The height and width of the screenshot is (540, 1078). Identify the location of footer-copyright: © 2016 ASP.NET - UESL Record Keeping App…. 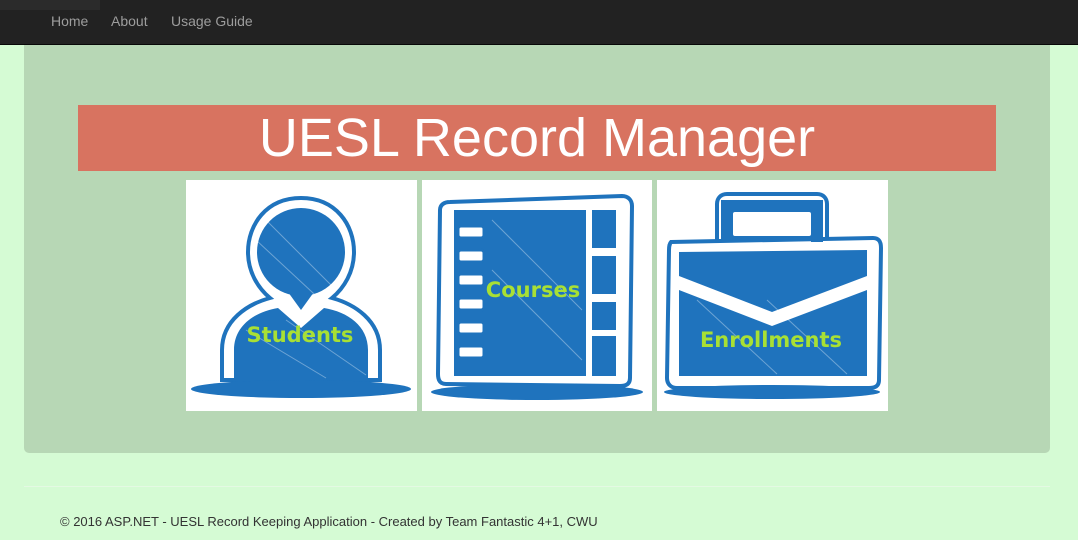
(329, 521).